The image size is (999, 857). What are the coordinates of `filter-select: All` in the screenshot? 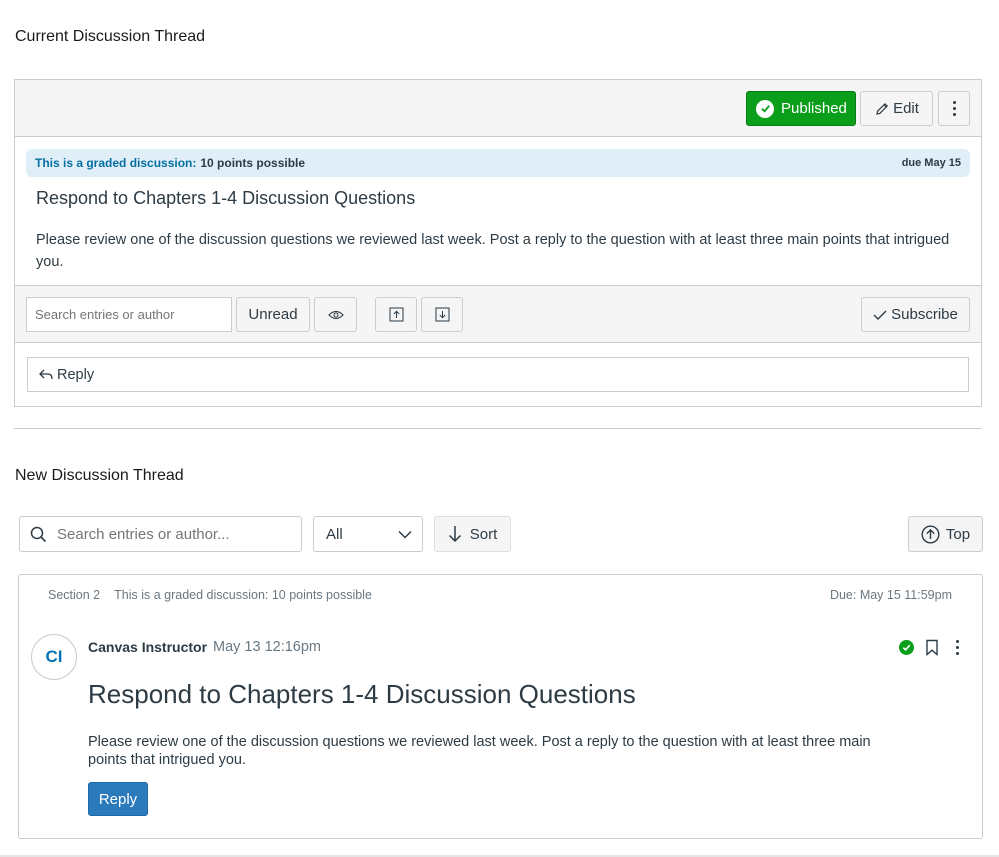 It's located at (368, 534).